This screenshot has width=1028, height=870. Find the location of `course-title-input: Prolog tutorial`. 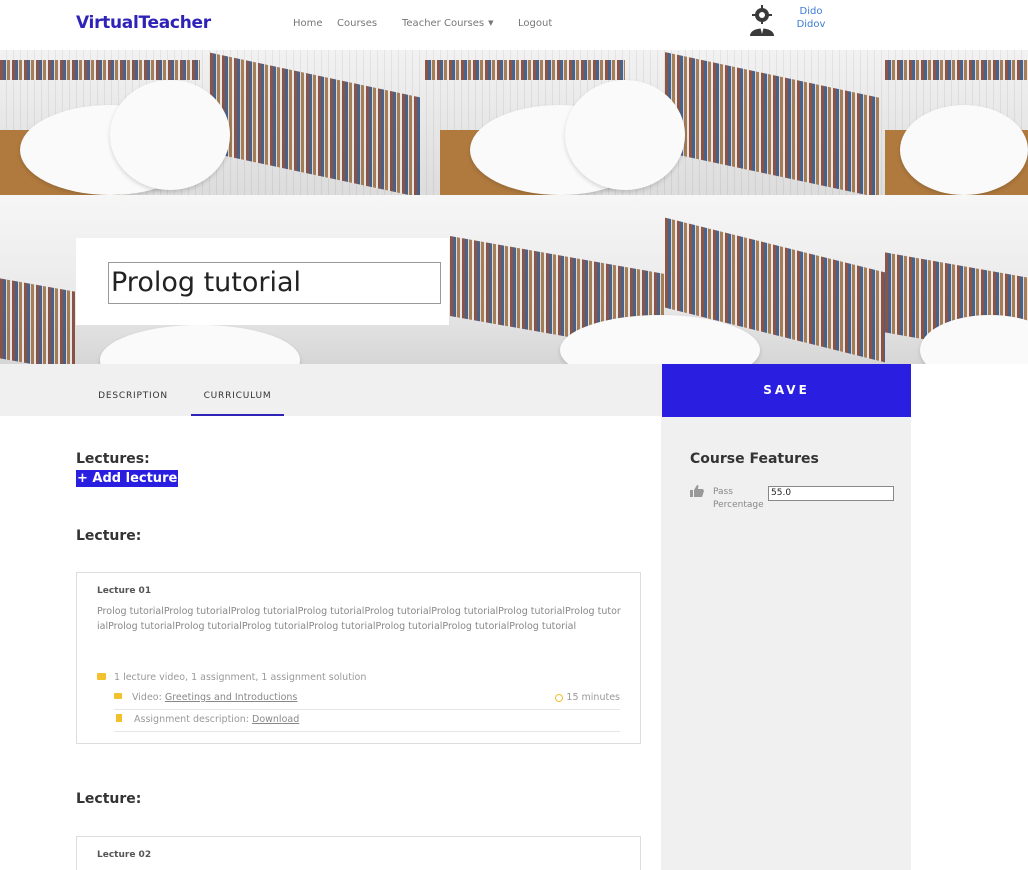

course-title-input: Prolog tutorial is located at coordinates (274, 283).